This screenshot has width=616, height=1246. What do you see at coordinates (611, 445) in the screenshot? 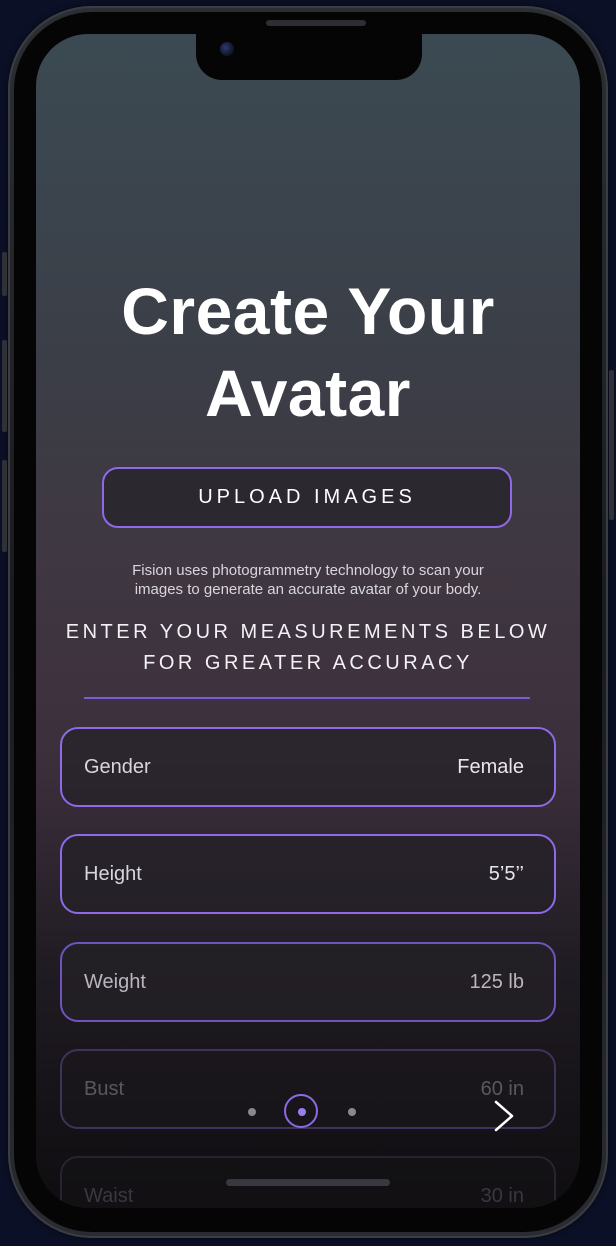
I see `power-button` at bounding box center [611, 445].